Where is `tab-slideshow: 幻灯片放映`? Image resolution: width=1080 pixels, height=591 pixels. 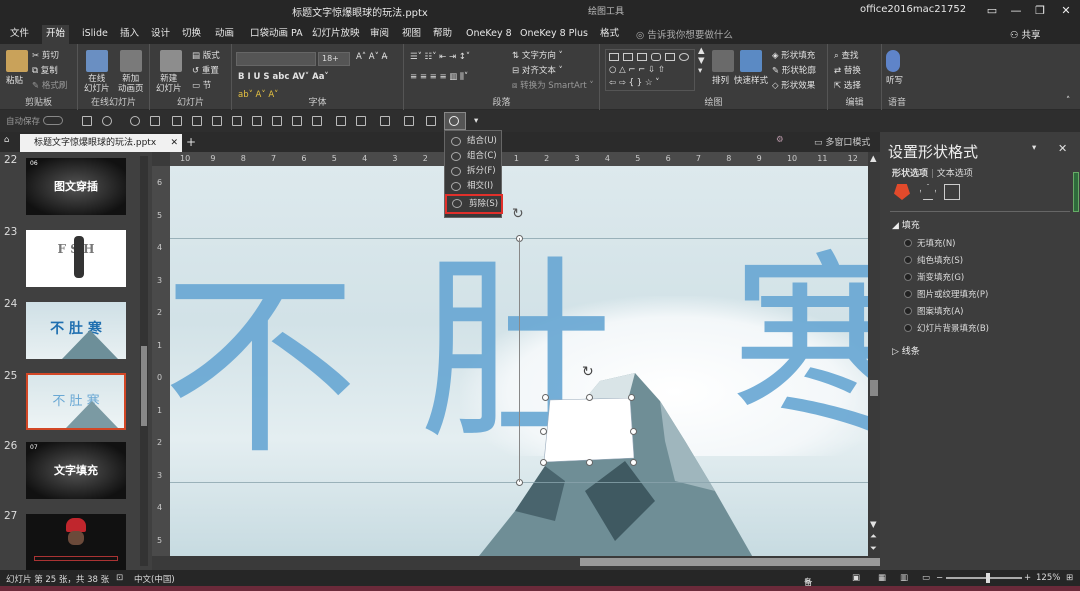 tab-slideshow: 幻灯片放映 is located at coordinates (336, 34).